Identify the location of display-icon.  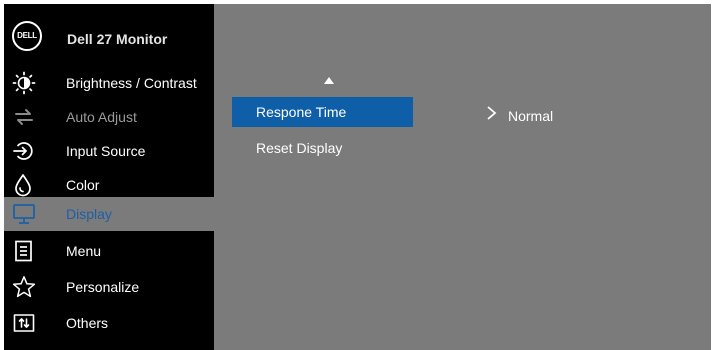
(24, 214).